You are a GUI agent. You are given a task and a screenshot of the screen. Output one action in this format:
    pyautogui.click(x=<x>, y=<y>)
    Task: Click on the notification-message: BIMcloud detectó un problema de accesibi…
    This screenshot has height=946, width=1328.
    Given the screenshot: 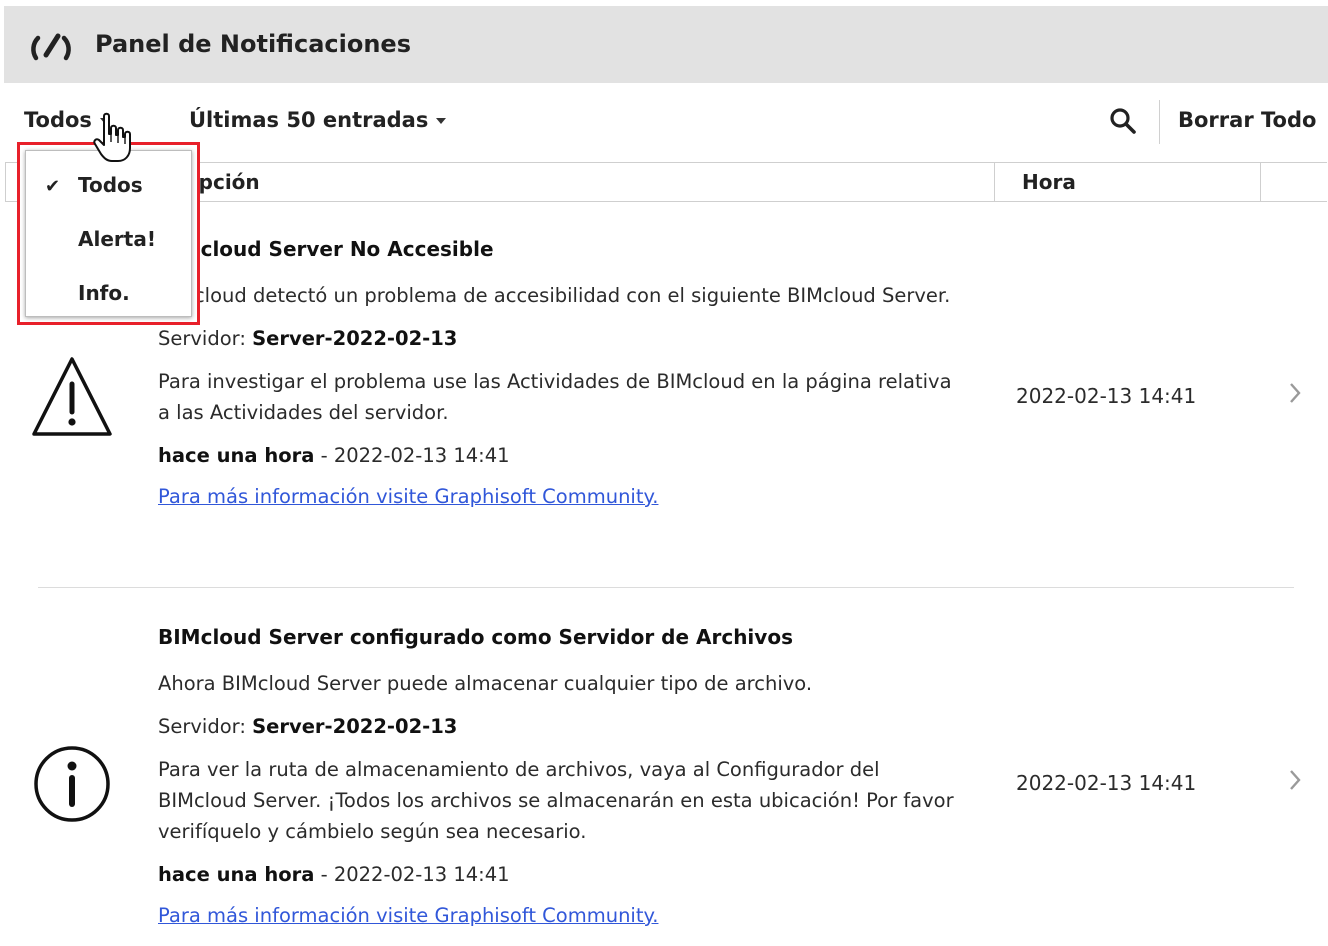 What is the action you would take?
    pyautogui.click(x=554, y=295)
    